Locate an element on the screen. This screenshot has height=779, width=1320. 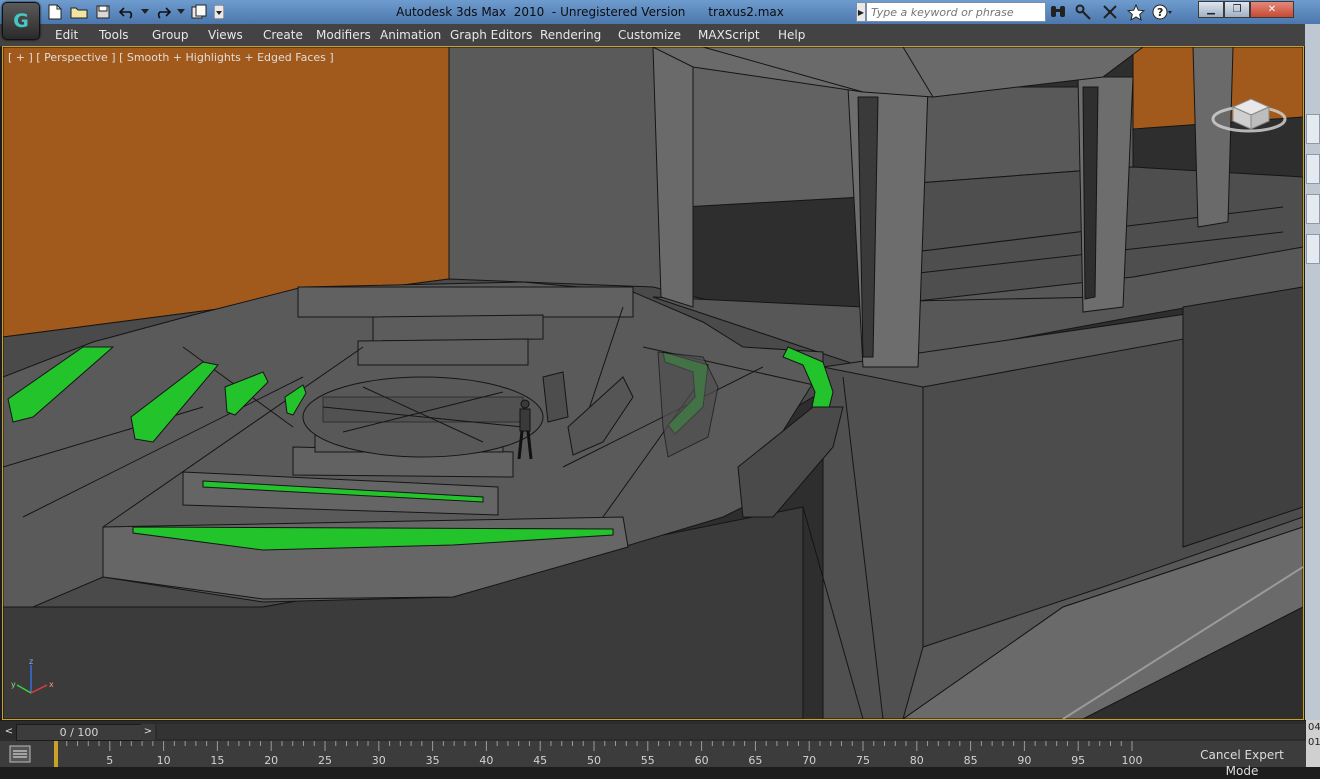
trackbar-minor-ticks is located at coordinates (594, 746).